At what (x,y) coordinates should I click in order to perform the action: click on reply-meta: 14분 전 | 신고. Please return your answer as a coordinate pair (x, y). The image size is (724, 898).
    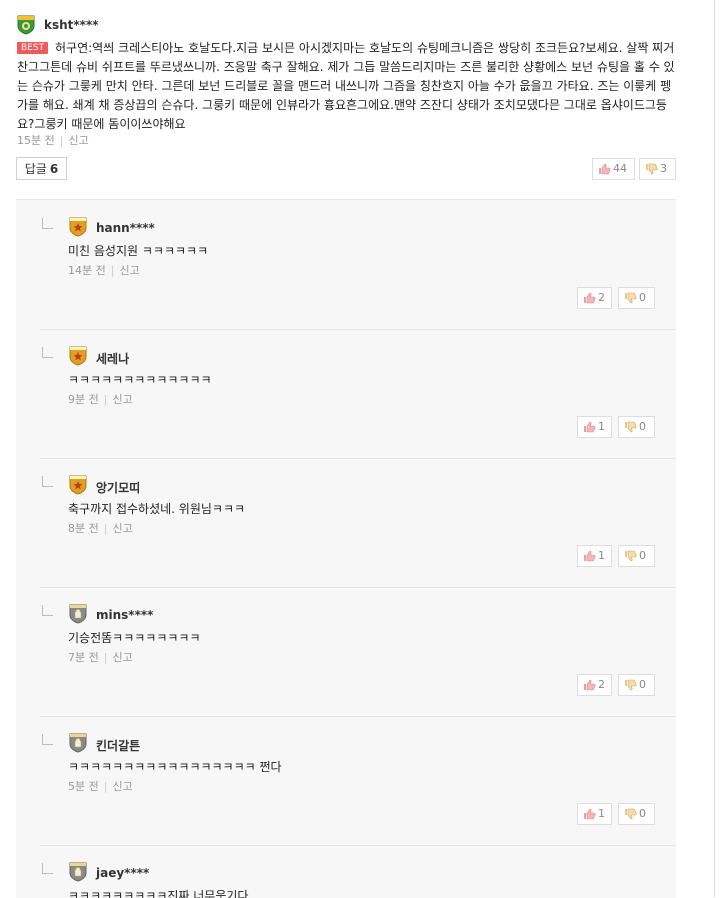
    Looking at the image, I should click on (104, 270).